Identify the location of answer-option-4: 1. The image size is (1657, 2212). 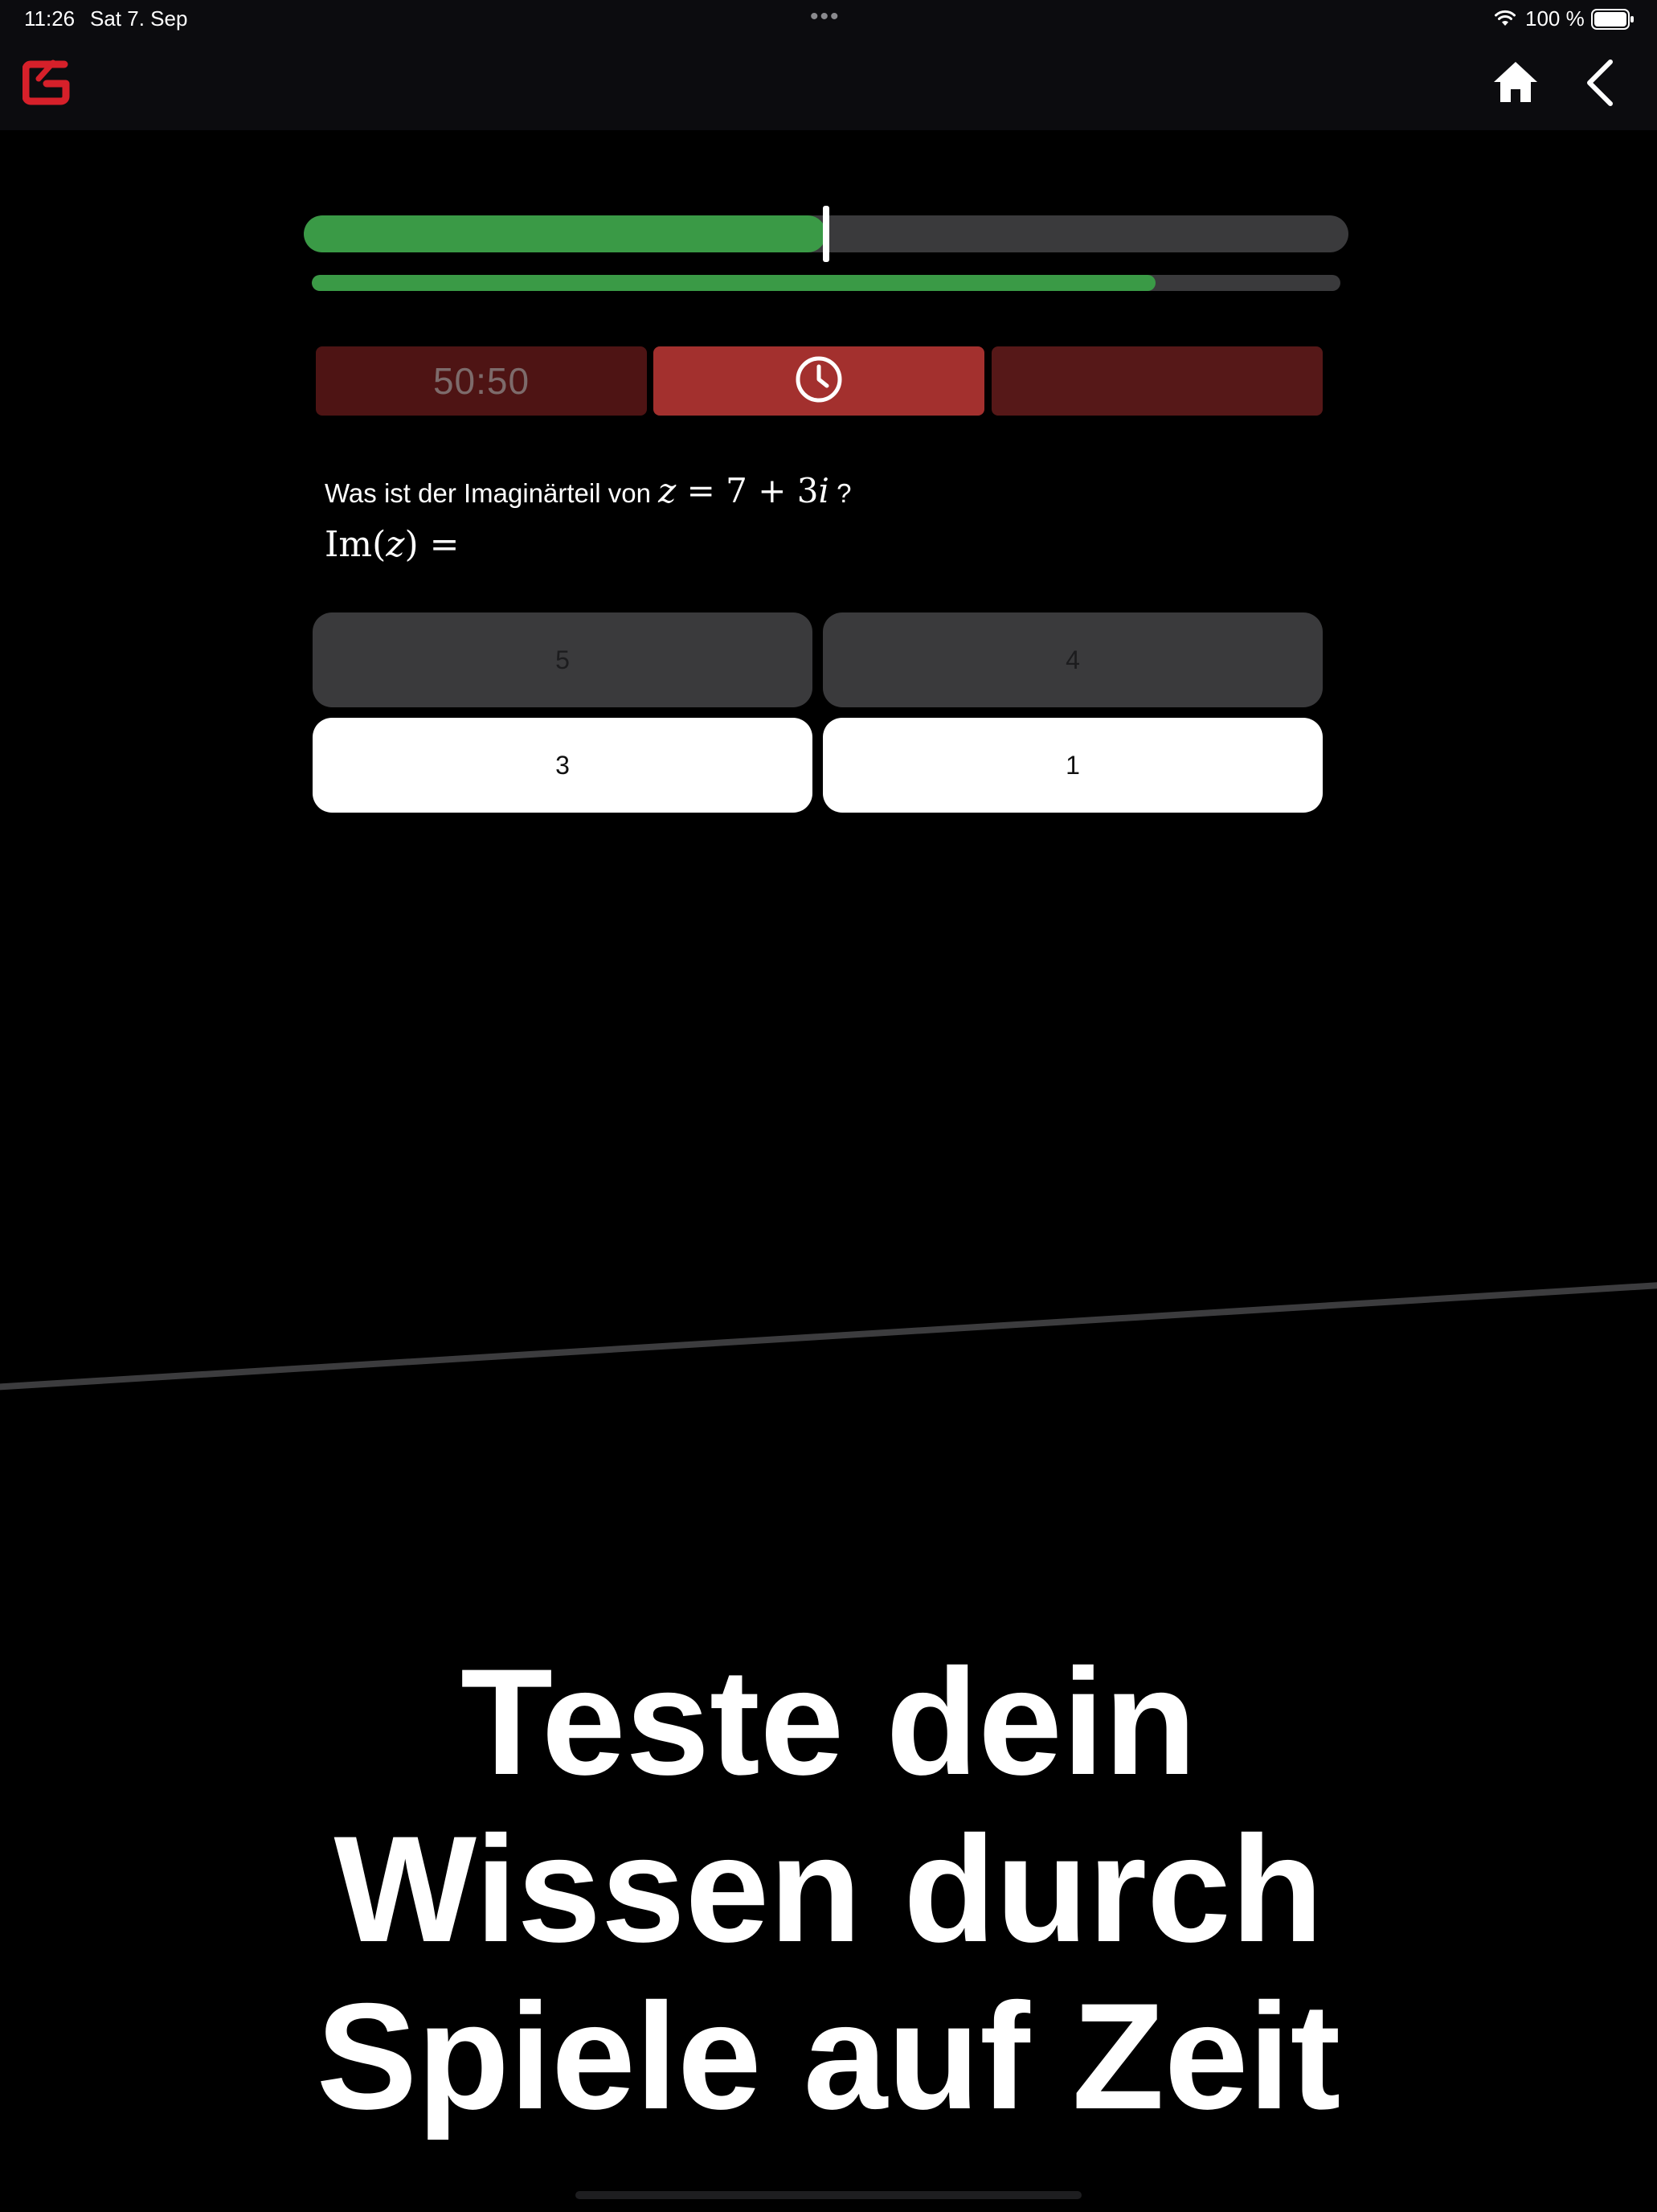
(1073, 765).